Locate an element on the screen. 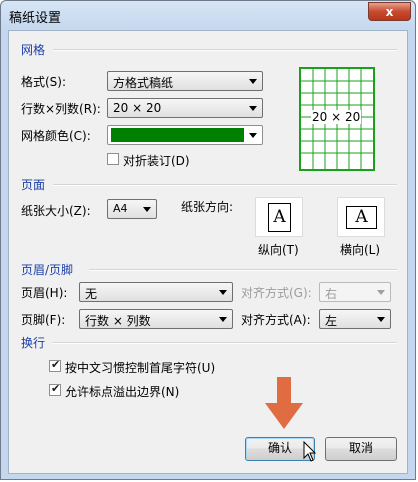 Image resolution: width=418 pixels, height=482 pixels. grid-preview-label: 20 × 20 is located at coordinates (336, 117).